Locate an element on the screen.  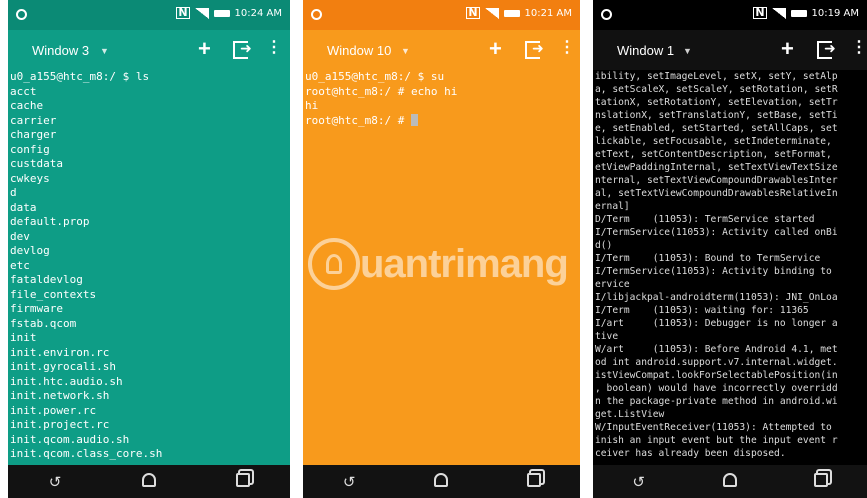
terminal-line: init is located at coordinates (23, 337).